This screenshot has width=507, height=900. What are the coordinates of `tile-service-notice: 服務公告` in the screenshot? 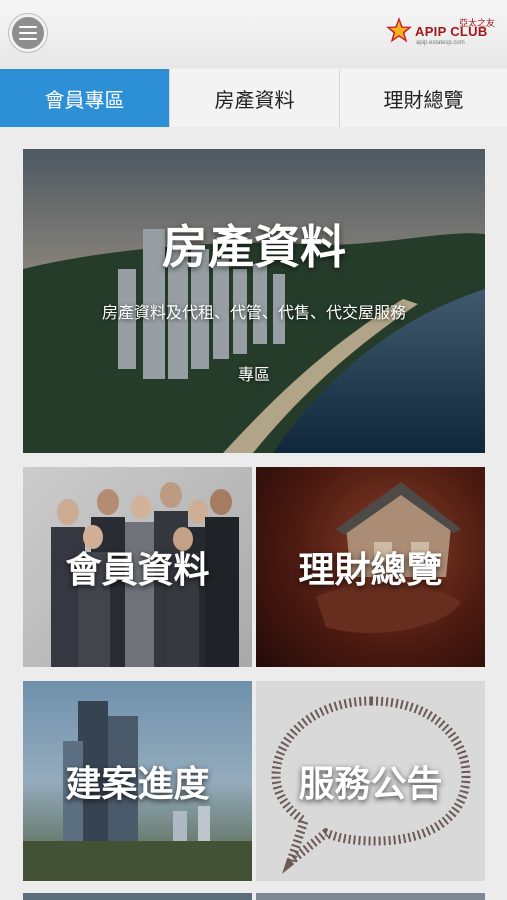 It's located at (370, 781).